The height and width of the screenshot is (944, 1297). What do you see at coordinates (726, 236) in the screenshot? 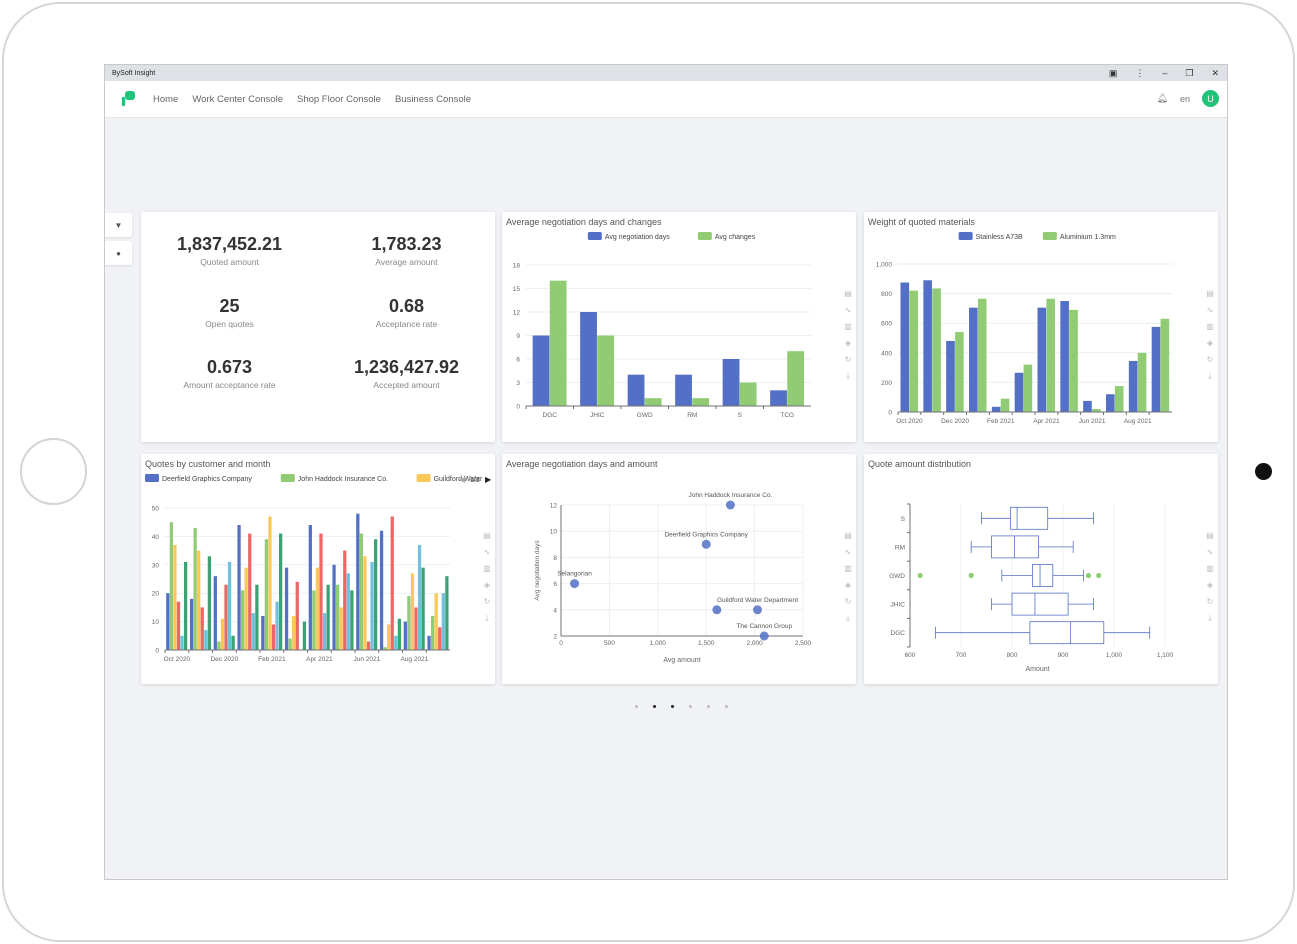
I see `legend-item: Avg changes` at bounding box center [726, 236].